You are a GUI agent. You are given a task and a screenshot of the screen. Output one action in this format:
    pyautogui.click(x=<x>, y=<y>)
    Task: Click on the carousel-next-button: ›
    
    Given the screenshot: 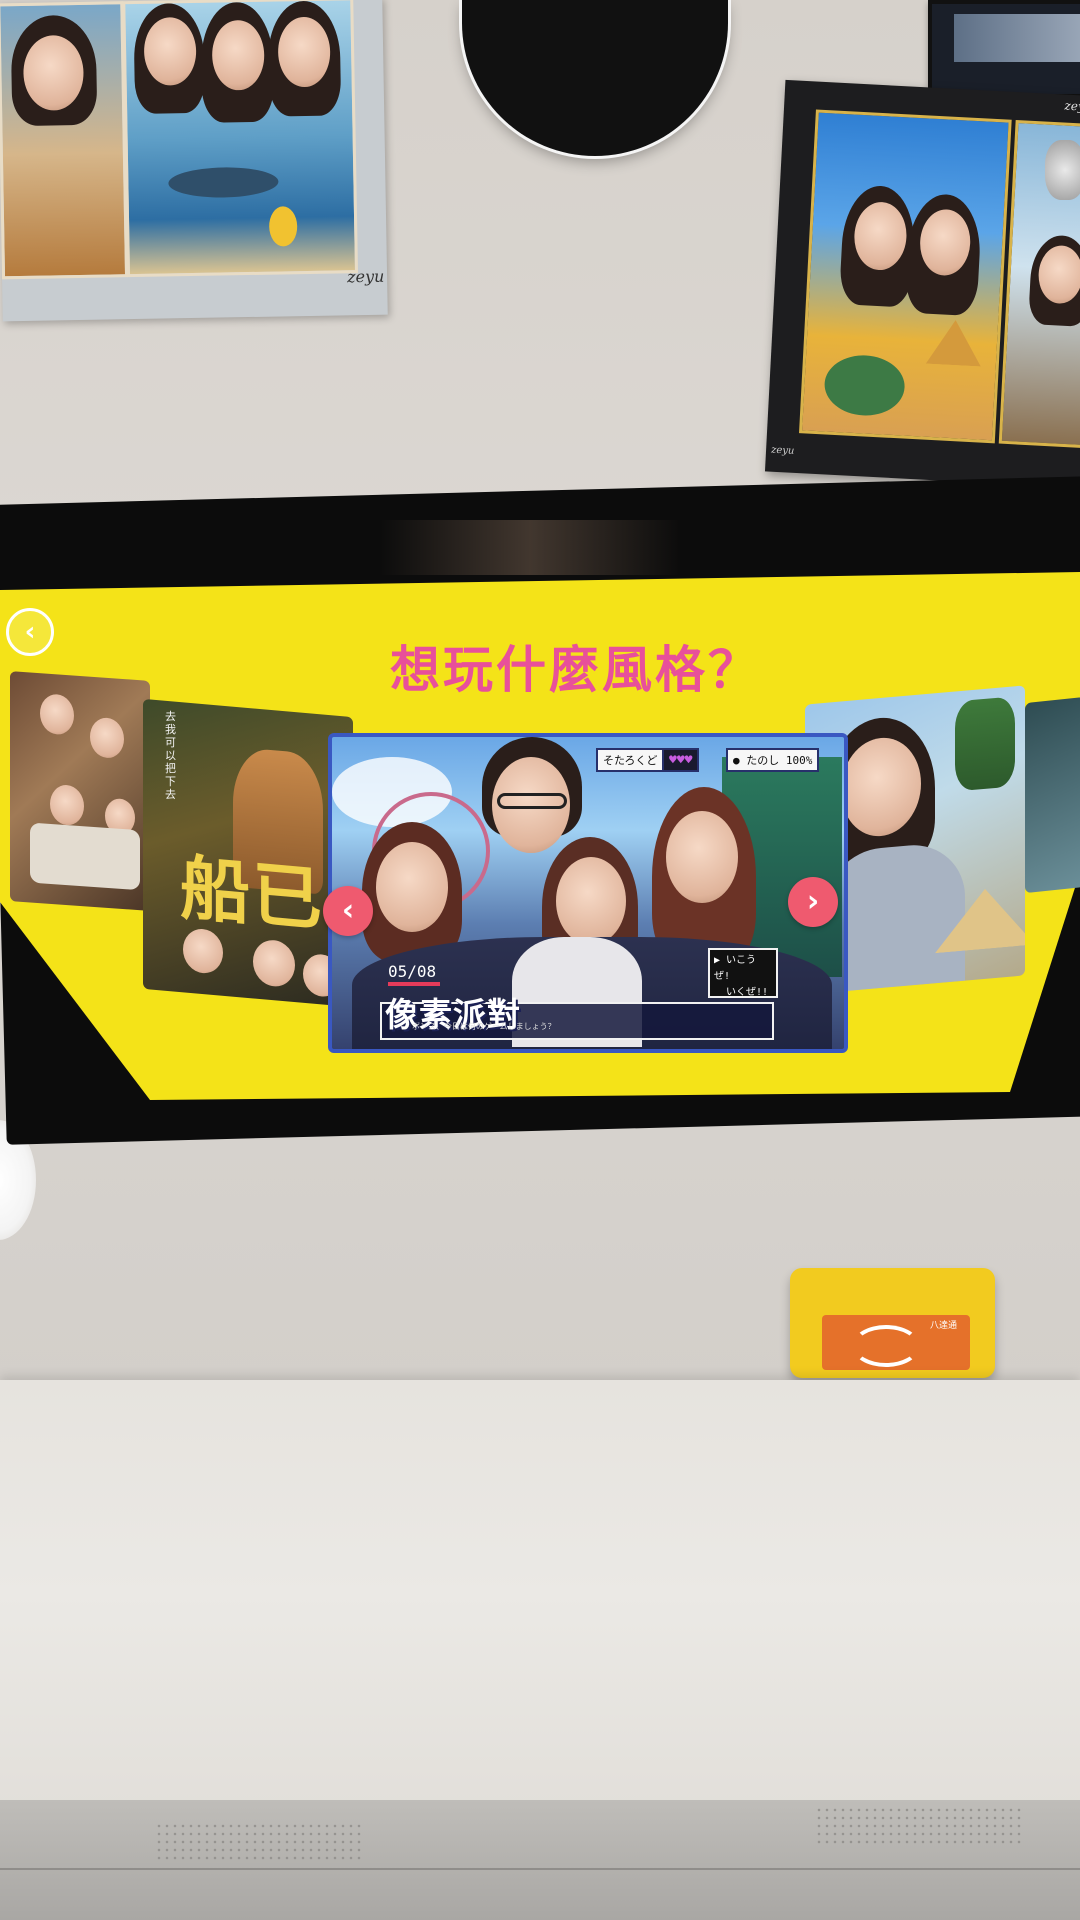 What is the action you would take?
    pyautogui.click(x=813, y=902)
    